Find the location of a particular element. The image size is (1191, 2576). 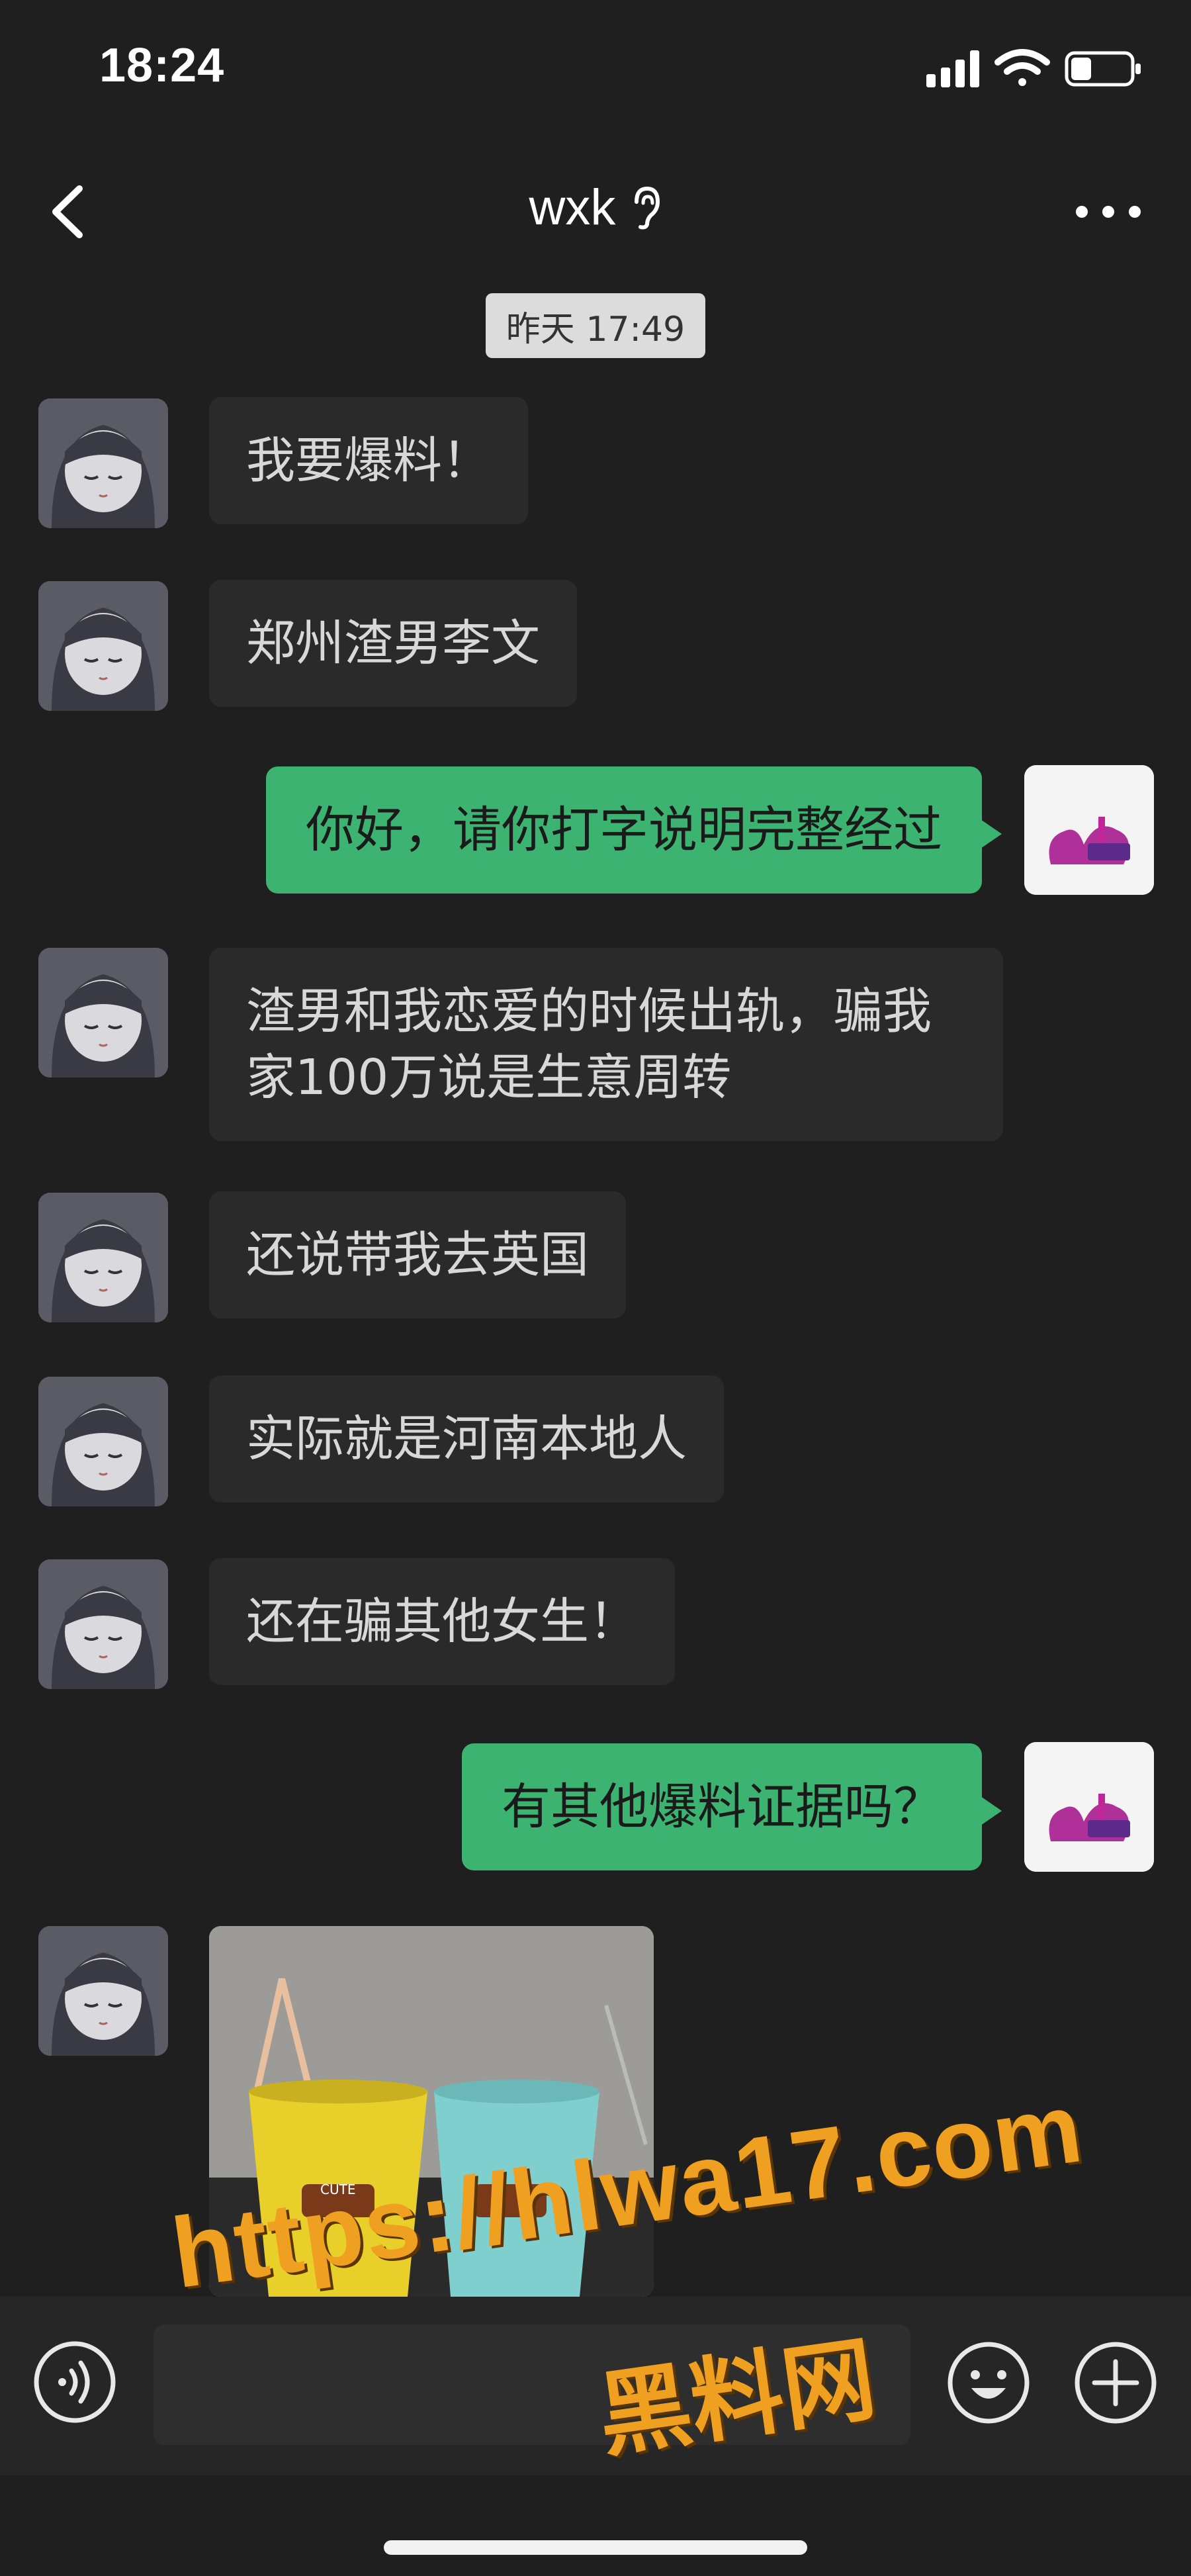

ear-icon is located at coordinates (647, 207).